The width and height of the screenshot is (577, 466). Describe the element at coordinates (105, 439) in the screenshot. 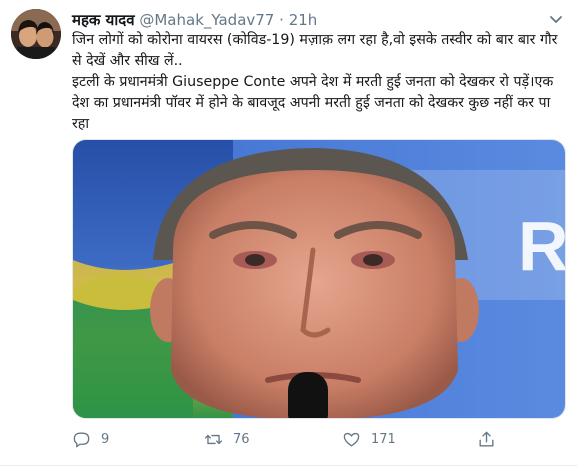

I see `reply-count: 9` at that location.